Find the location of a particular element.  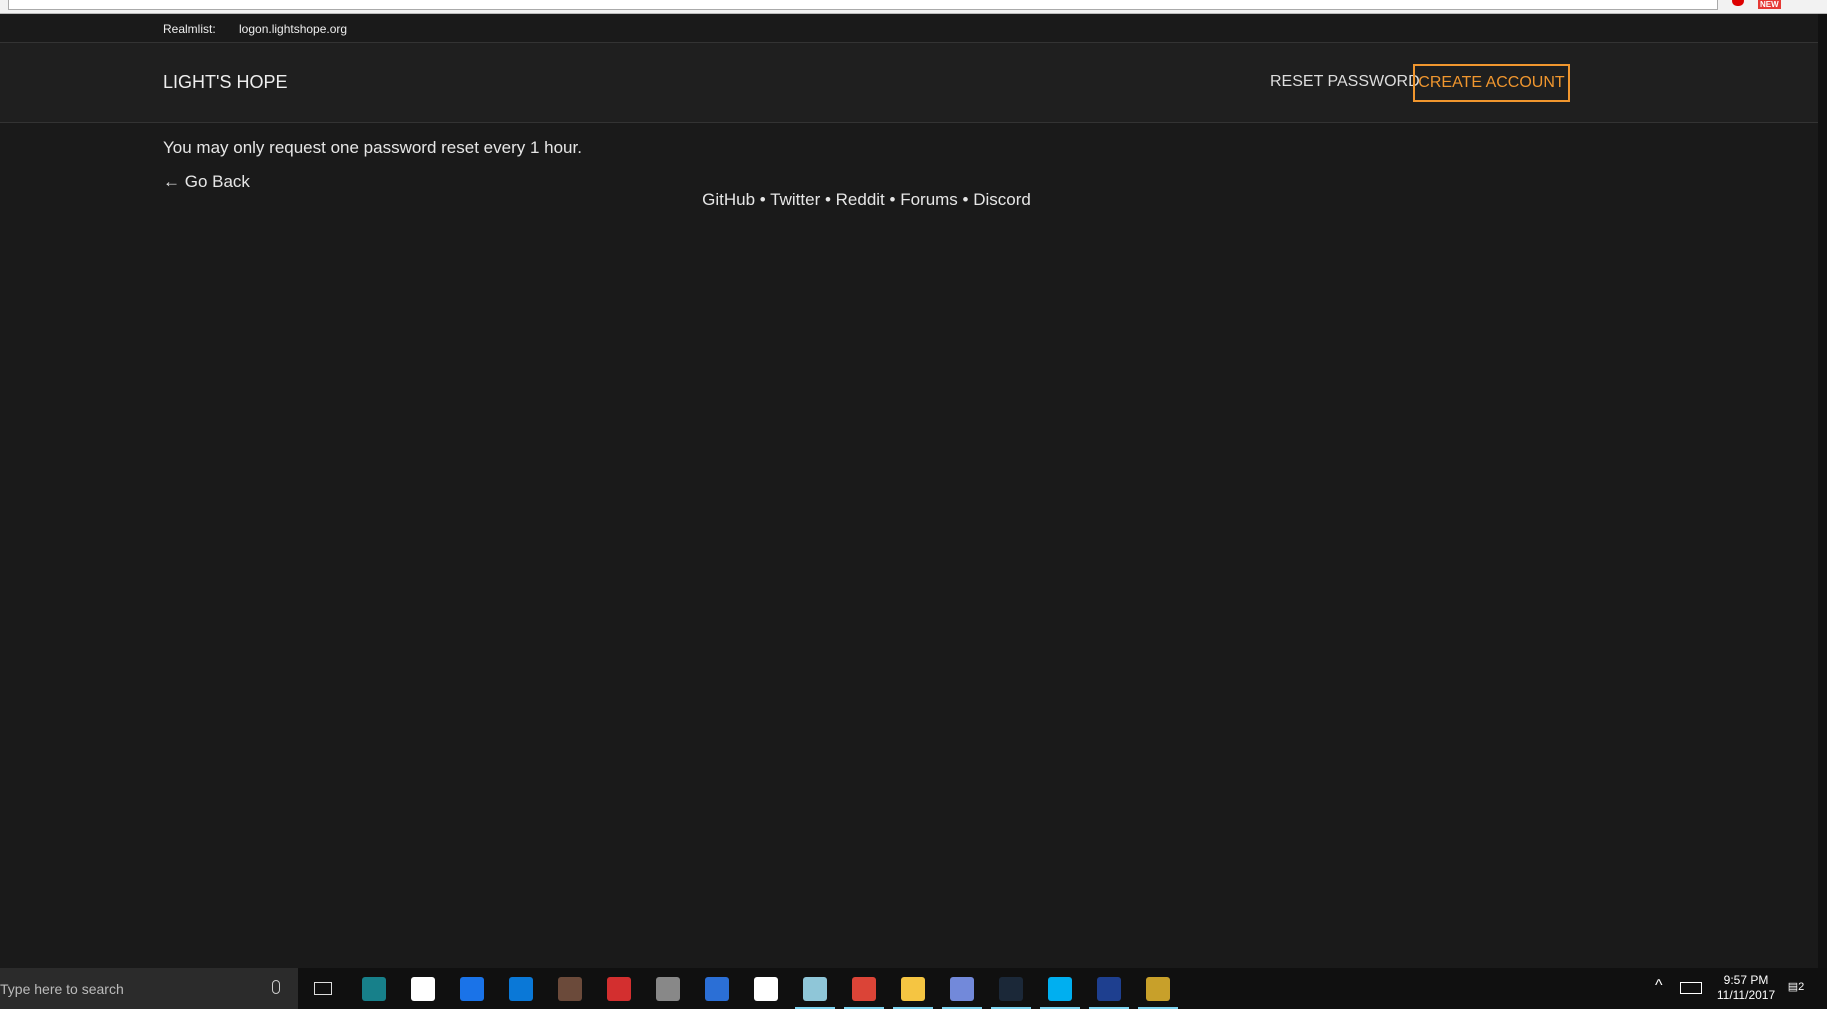

date: 11/11/2017 is located at coordinates (1746, 995).